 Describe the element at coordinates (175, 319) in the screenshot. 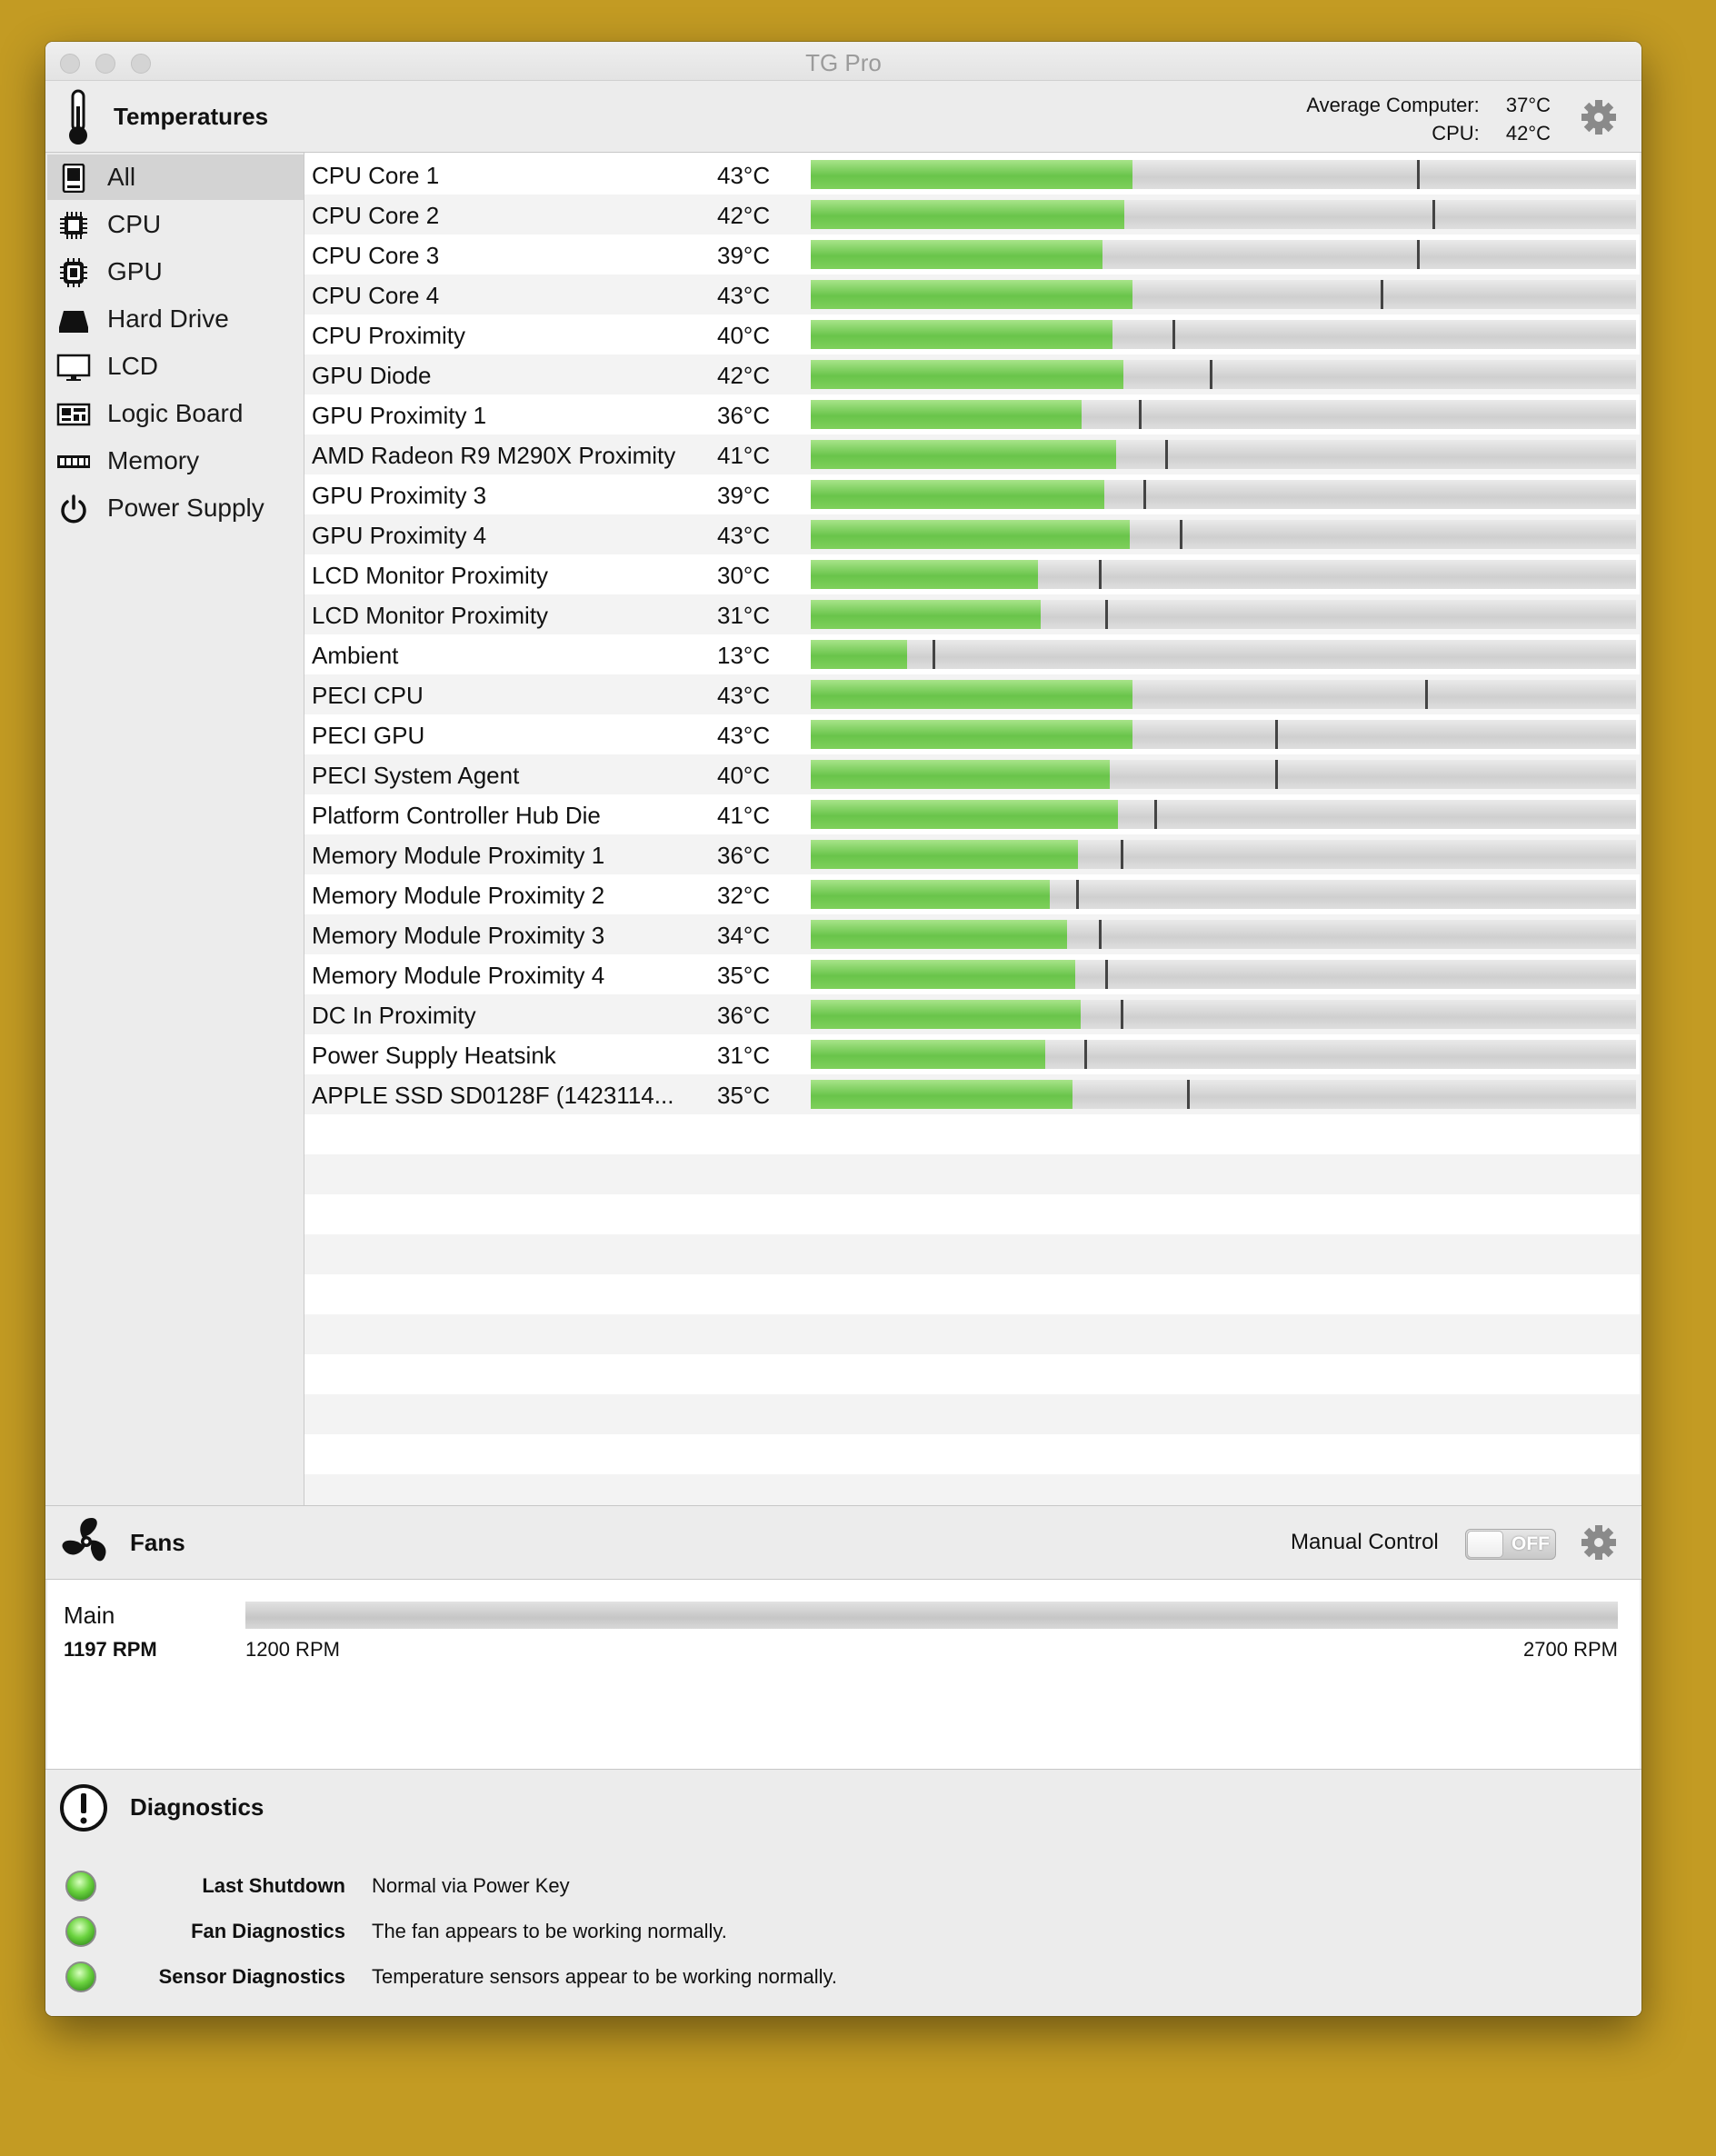

I see `sidebar-item-hard-drive: Hard Drive` at that location.